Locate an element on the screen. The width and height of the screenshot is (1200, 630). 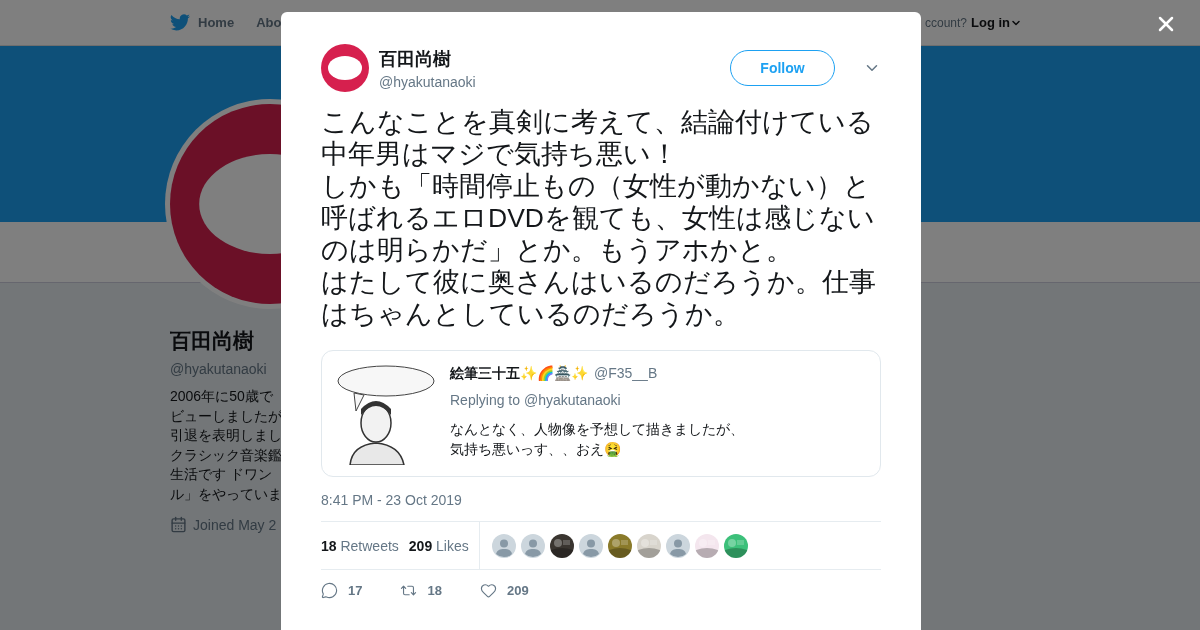
bio-line: ル」をやっていま is located at coordinates (226, 494).